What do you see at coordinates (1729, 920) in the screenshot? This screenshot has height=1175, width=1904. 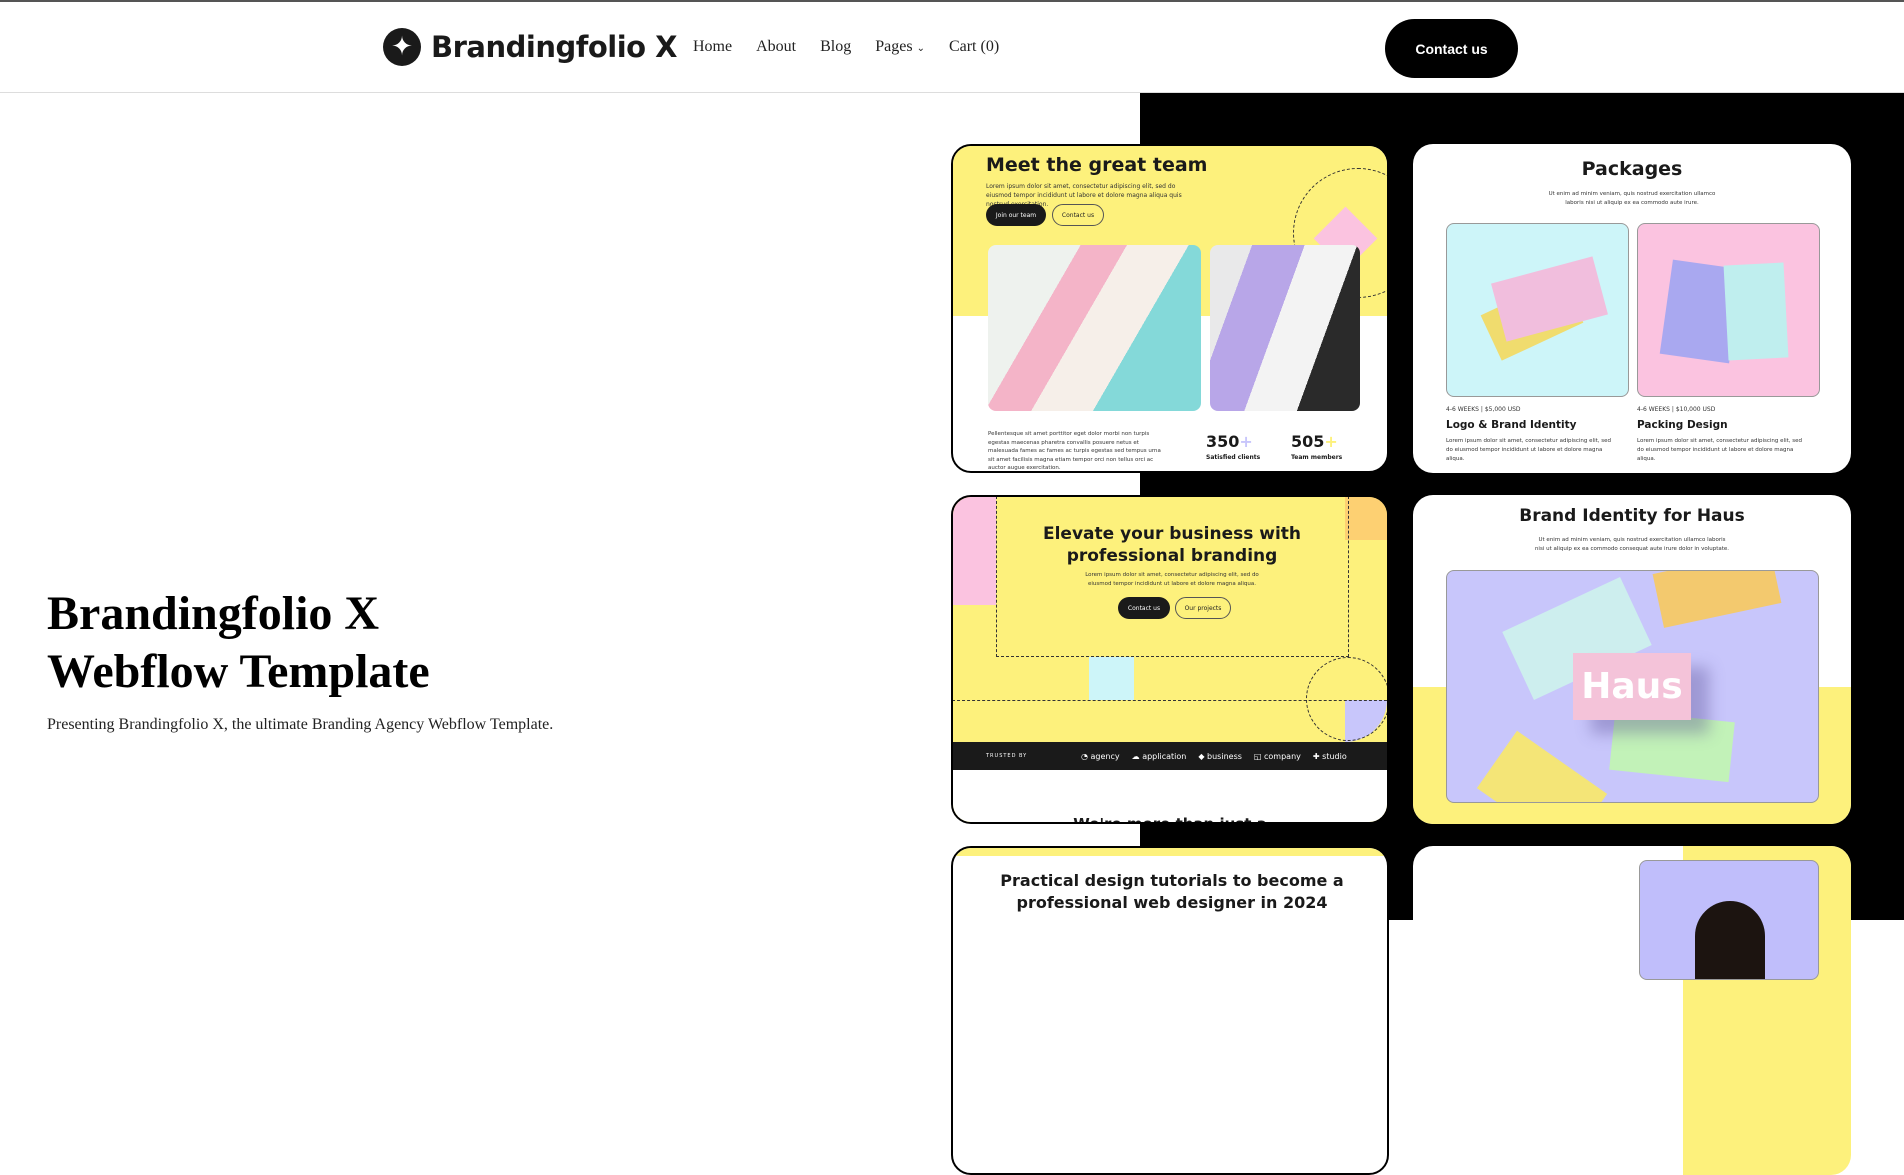 I see `profile-photo` at bounding box center [1729, 920].